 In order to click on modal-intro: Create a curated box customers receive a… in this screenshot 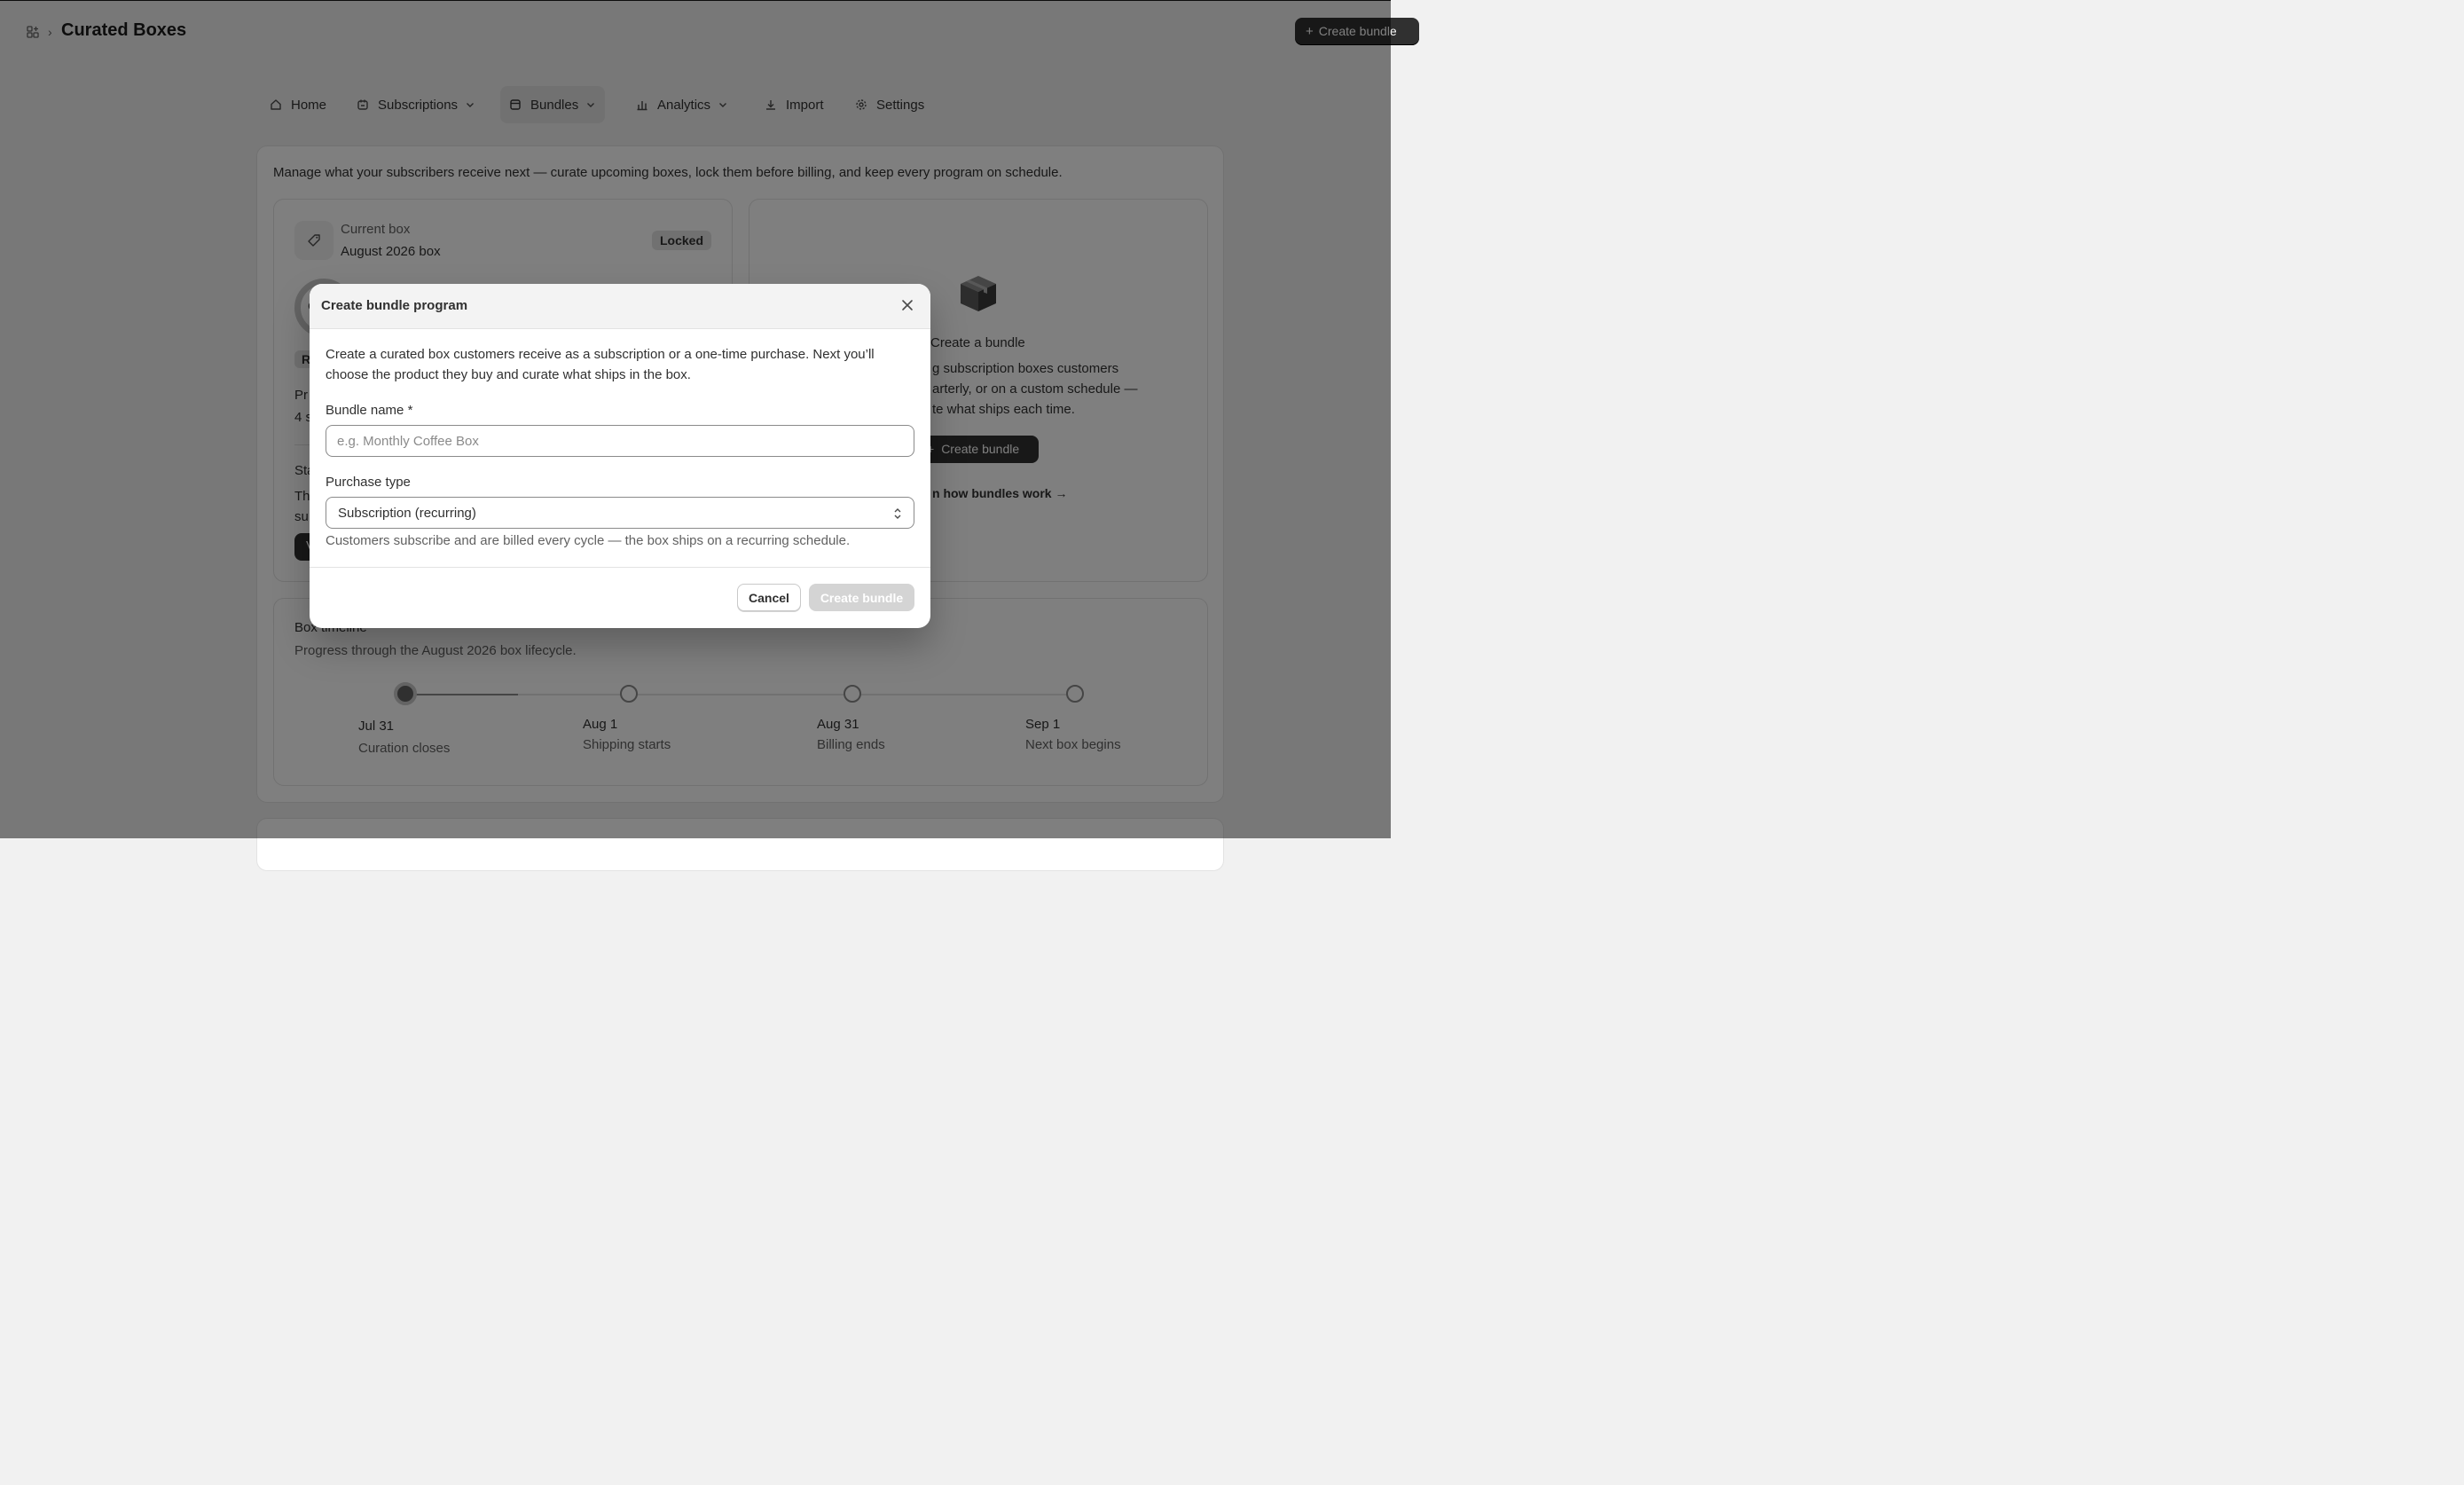, I will do `click(600, 364)`.